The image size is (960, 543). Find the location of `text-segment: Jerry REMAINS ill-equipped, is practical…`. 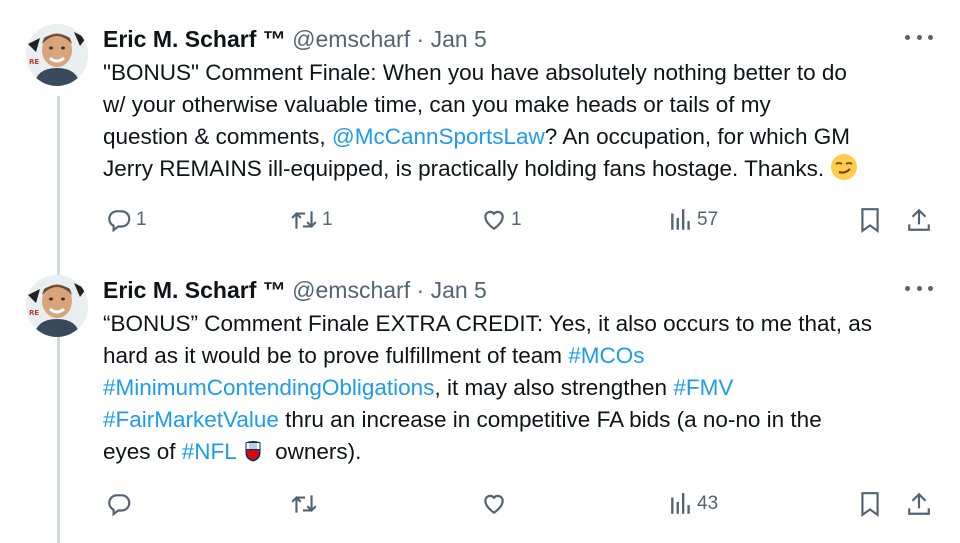

text-segment: Jerry REMAINS ill-equipped, is practical… is located at coordinates (464, 168).